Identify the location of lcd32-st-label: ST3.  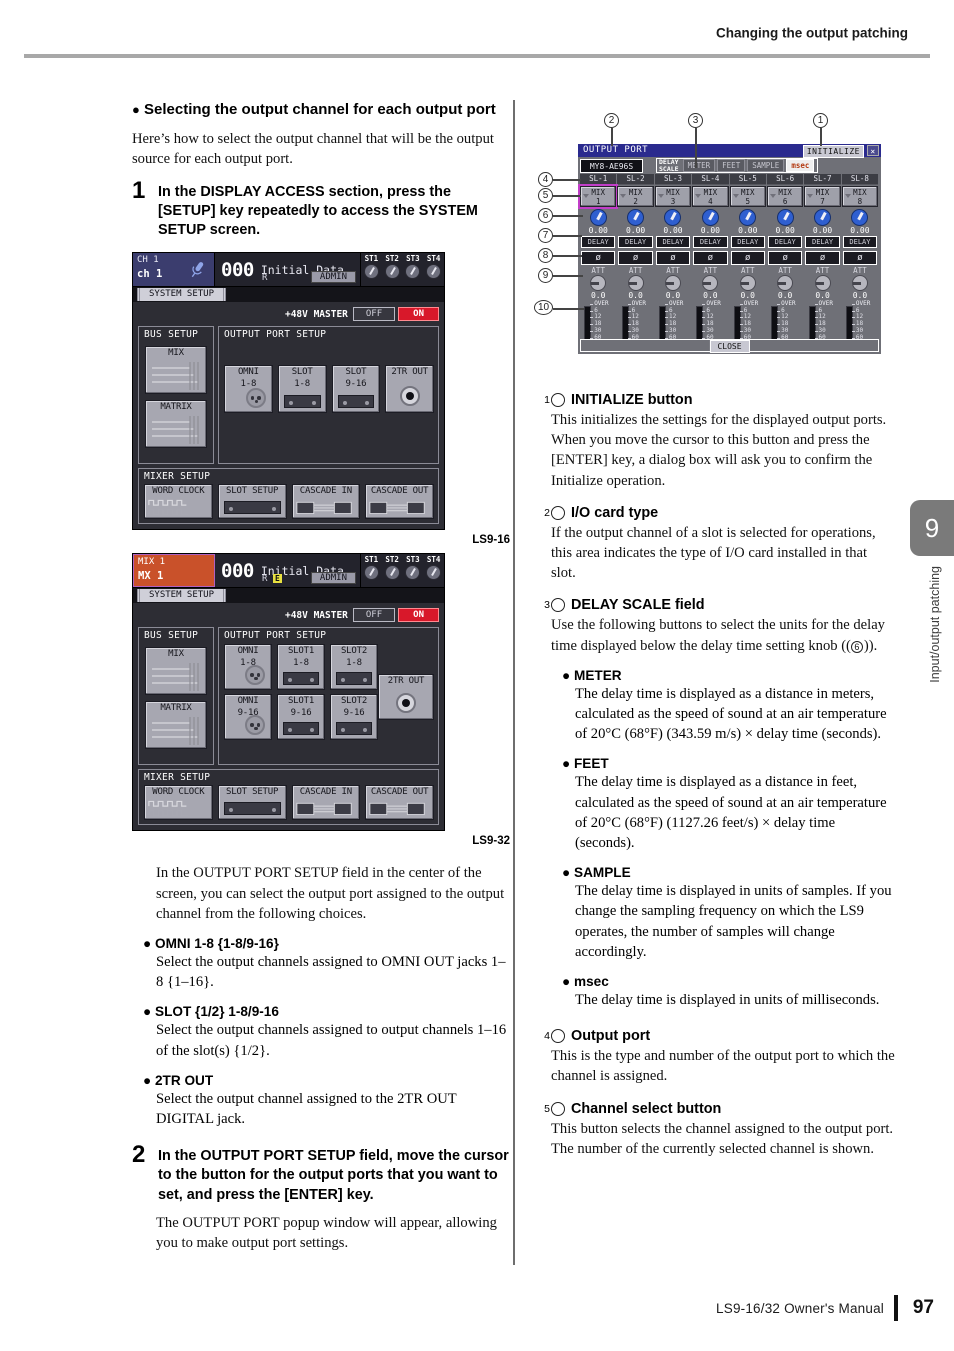
(413, 560).